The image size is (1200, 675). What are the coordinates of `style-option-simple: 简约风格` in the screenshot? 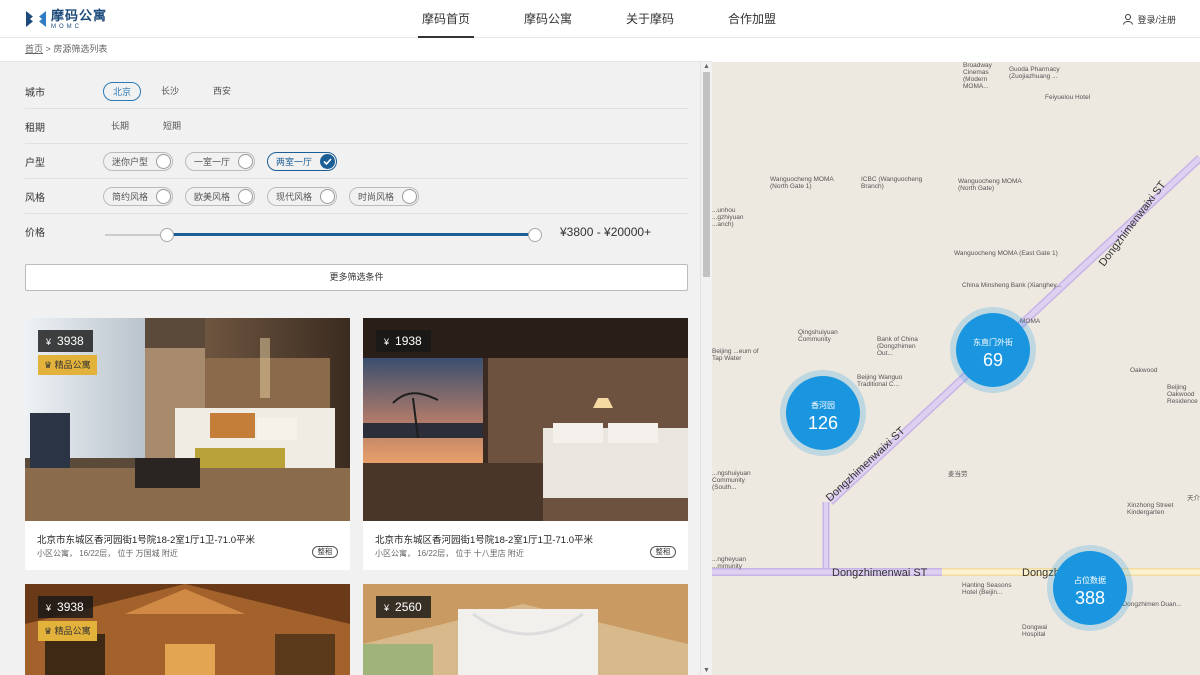 It's located at (138, 196).